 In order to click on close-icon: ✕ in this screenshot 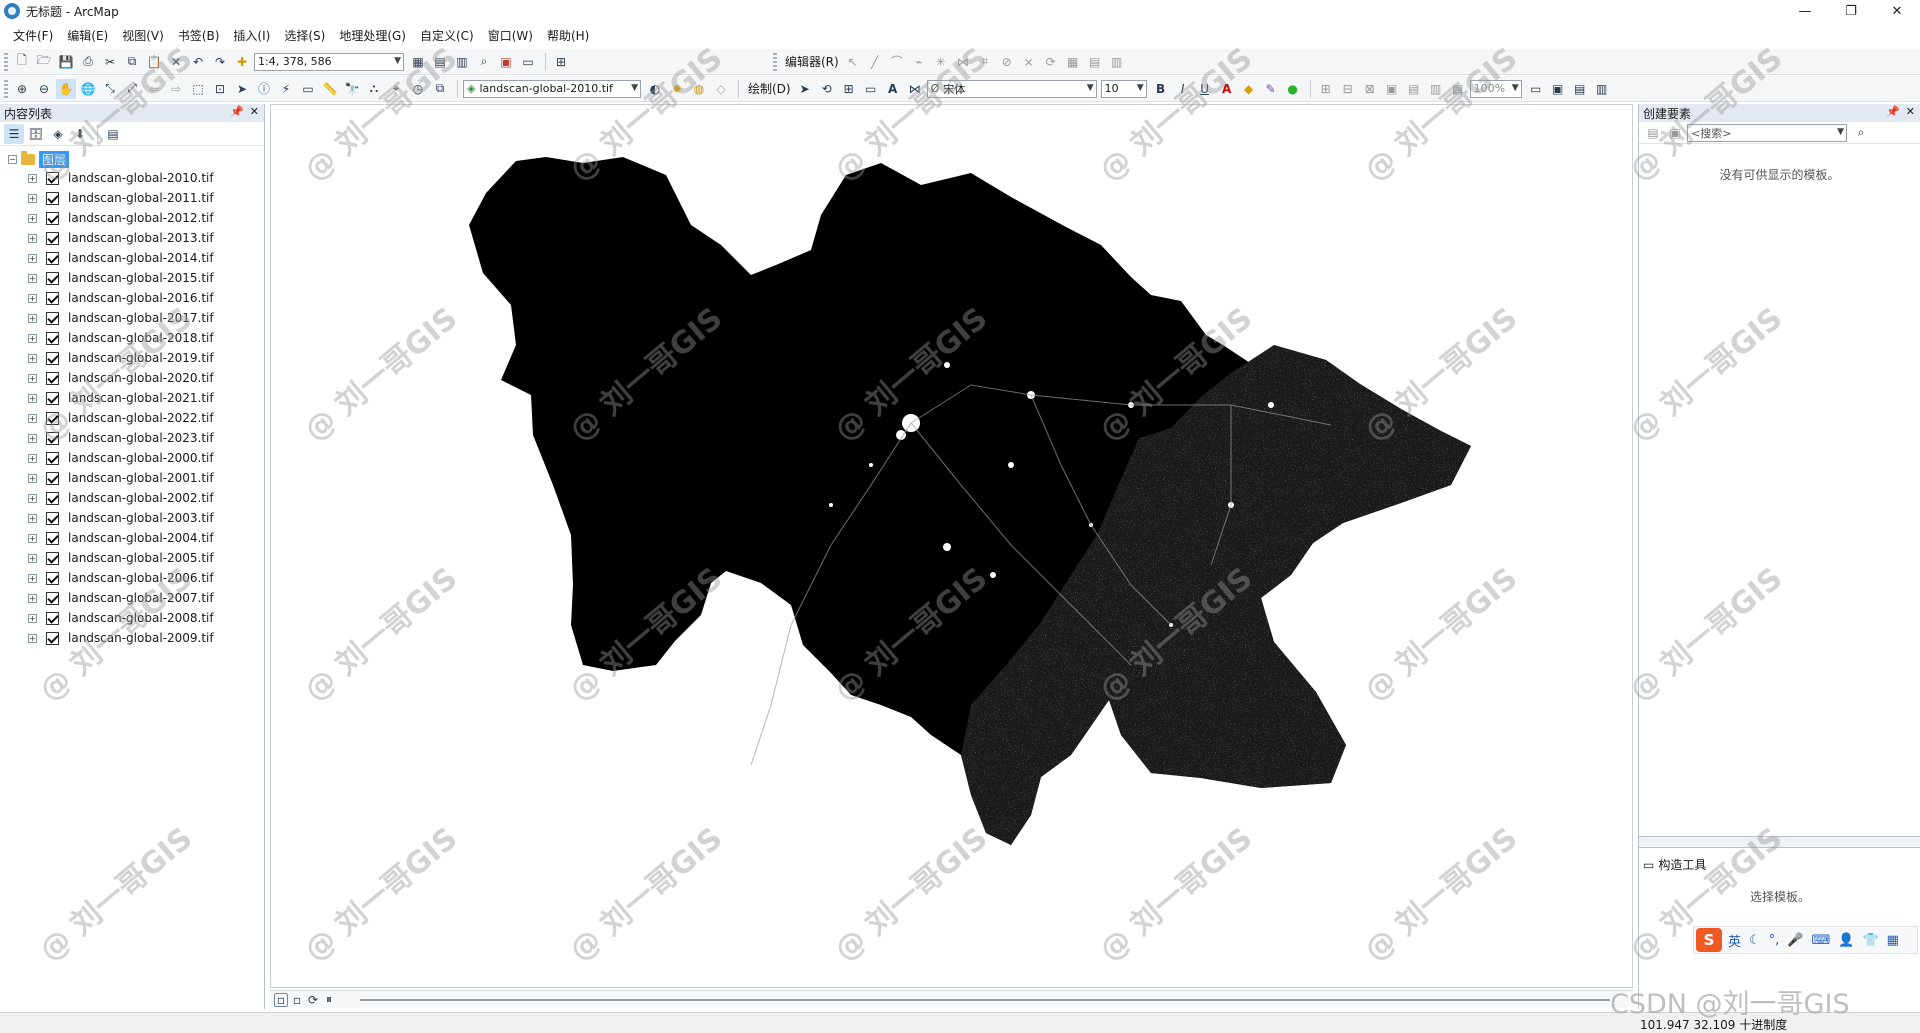, I will do `click(1910, 111)`.